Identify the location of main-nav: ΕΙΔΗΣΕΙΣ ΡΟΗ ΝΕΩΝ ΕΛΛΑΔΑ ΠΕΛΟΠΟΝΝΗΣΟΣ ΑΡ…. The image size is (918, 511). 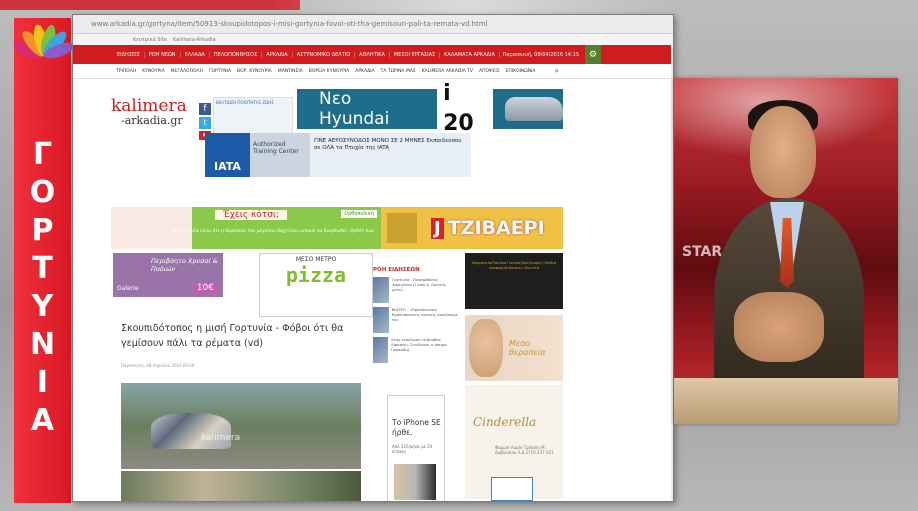
(372, 54).